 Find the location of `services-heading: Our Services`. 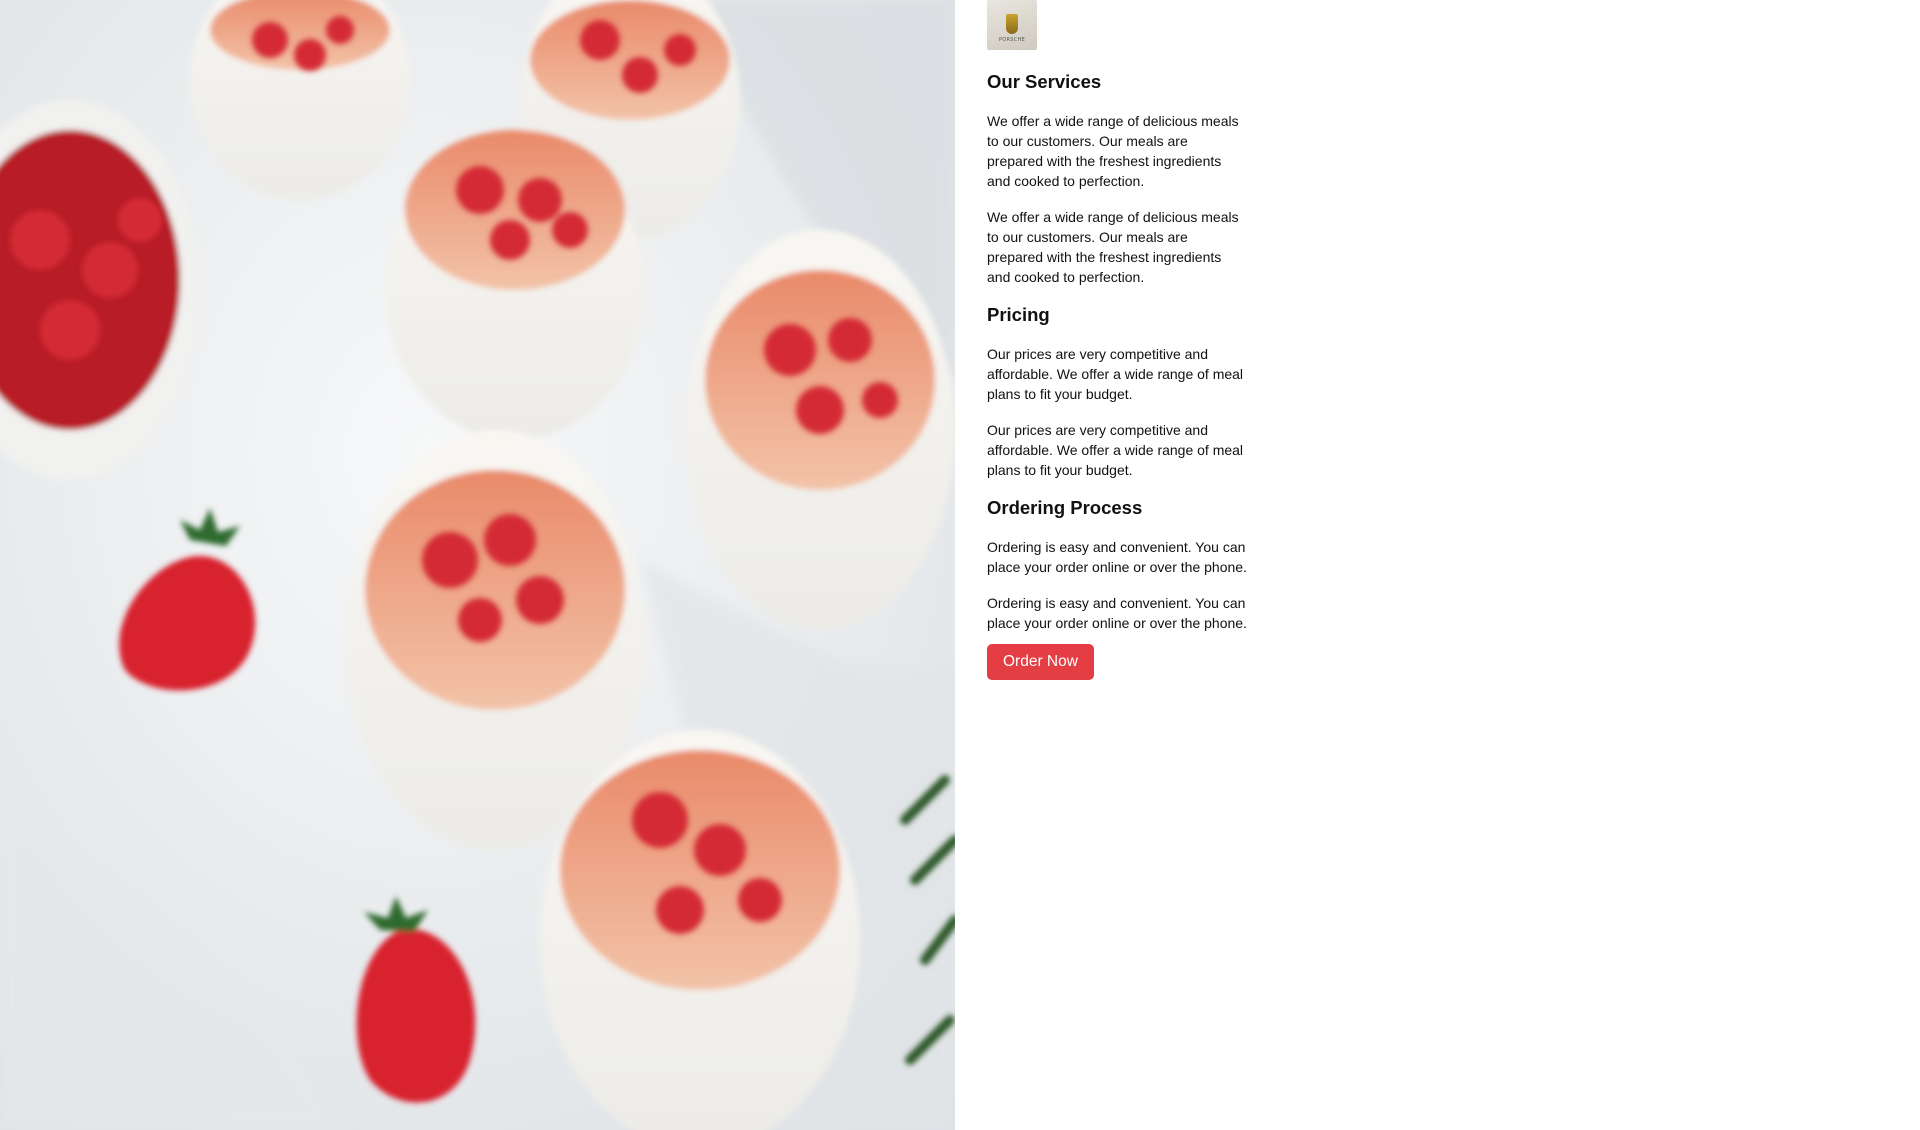

services-heading: Our Services is located at coordinates (1044, 81).